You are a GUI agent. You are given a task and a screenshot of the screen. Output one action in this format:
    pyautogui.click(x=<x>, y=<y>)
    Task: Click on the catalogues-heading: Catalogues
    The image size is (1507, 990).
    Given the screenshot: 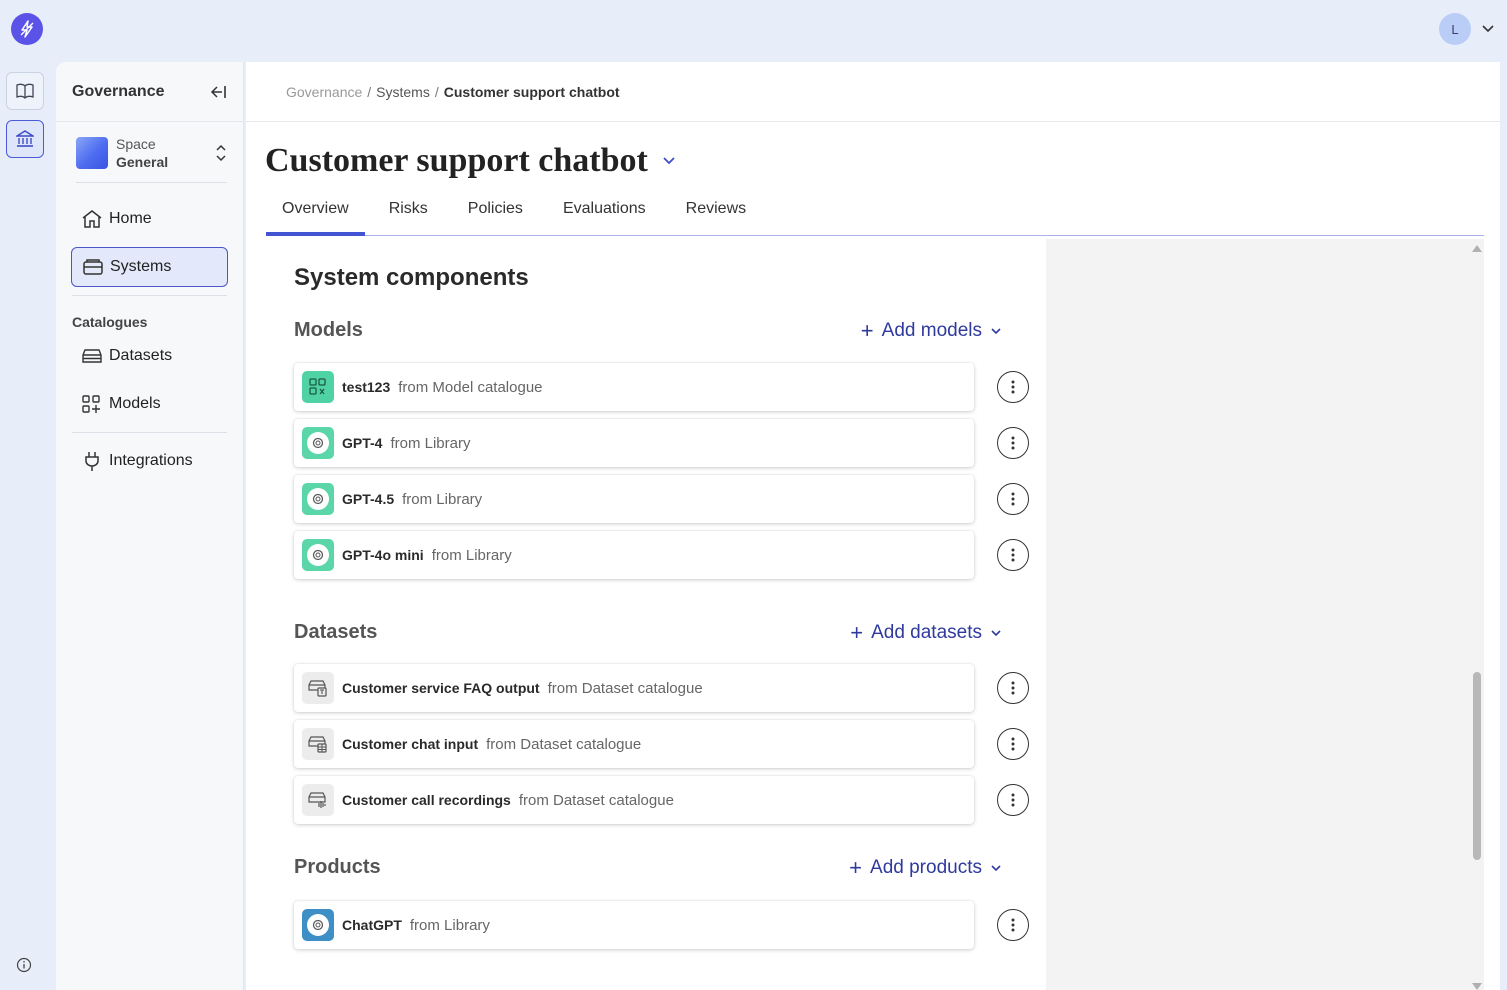 What is the action you would take?
    pyautogui.click(x=110, y=322)
    